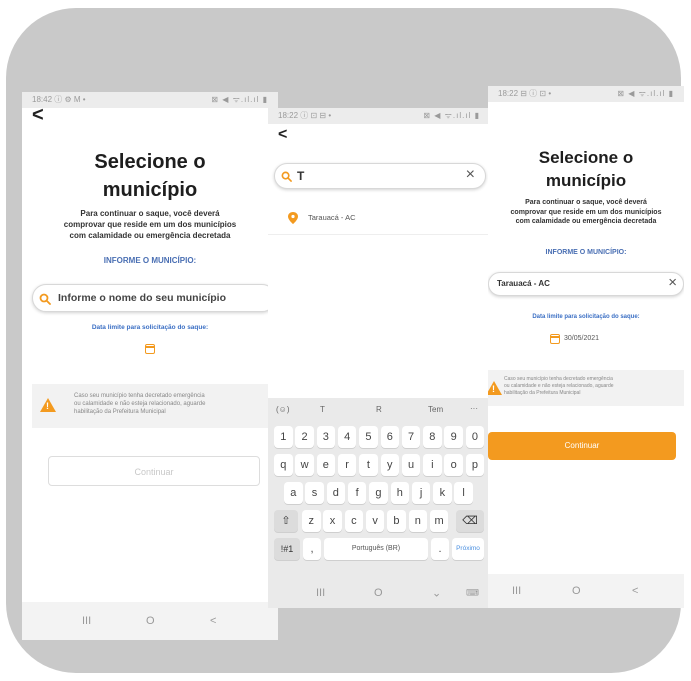 The height and width of the screenshot is (681, 691). What do you see at coordinates (421, 493) in the screenshot?
I see `key-j: j` at bounding box center [421, 493].